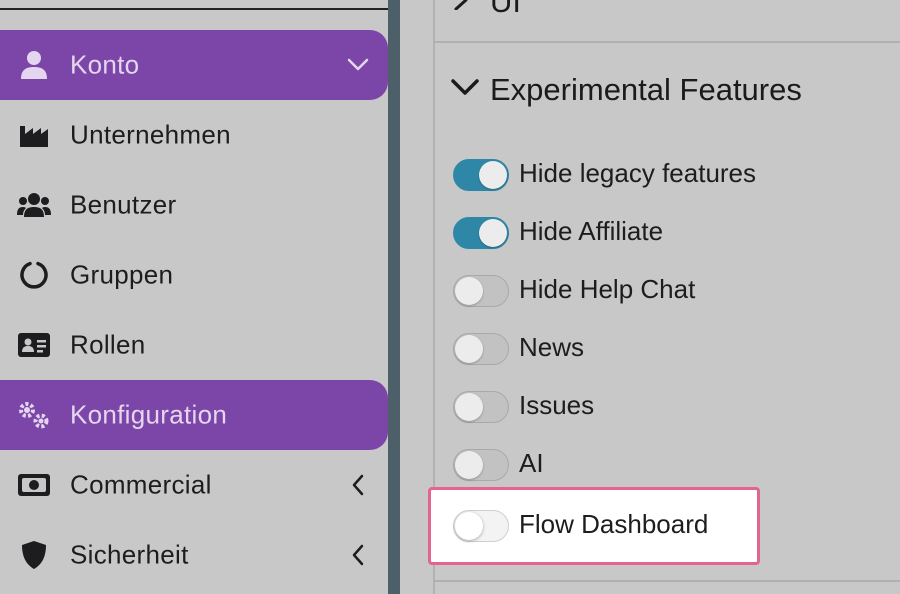  What do you see at coordinates (607, 289) in the screenshot?
I see `toggle-label: Hide Help Chat` at bounding box center [607, 289].